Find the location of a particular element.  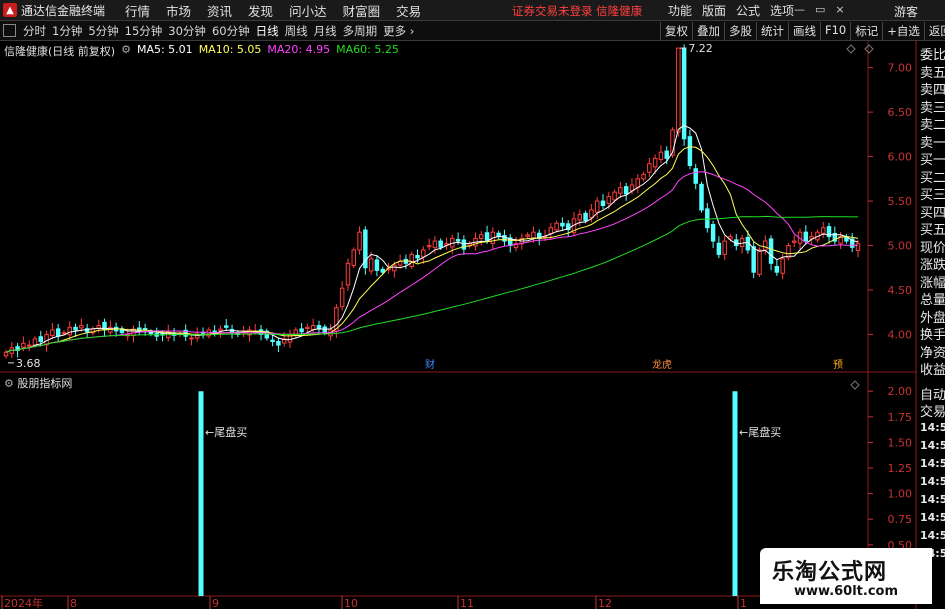

user-label: 游客 is located at coordinates (906, 11).